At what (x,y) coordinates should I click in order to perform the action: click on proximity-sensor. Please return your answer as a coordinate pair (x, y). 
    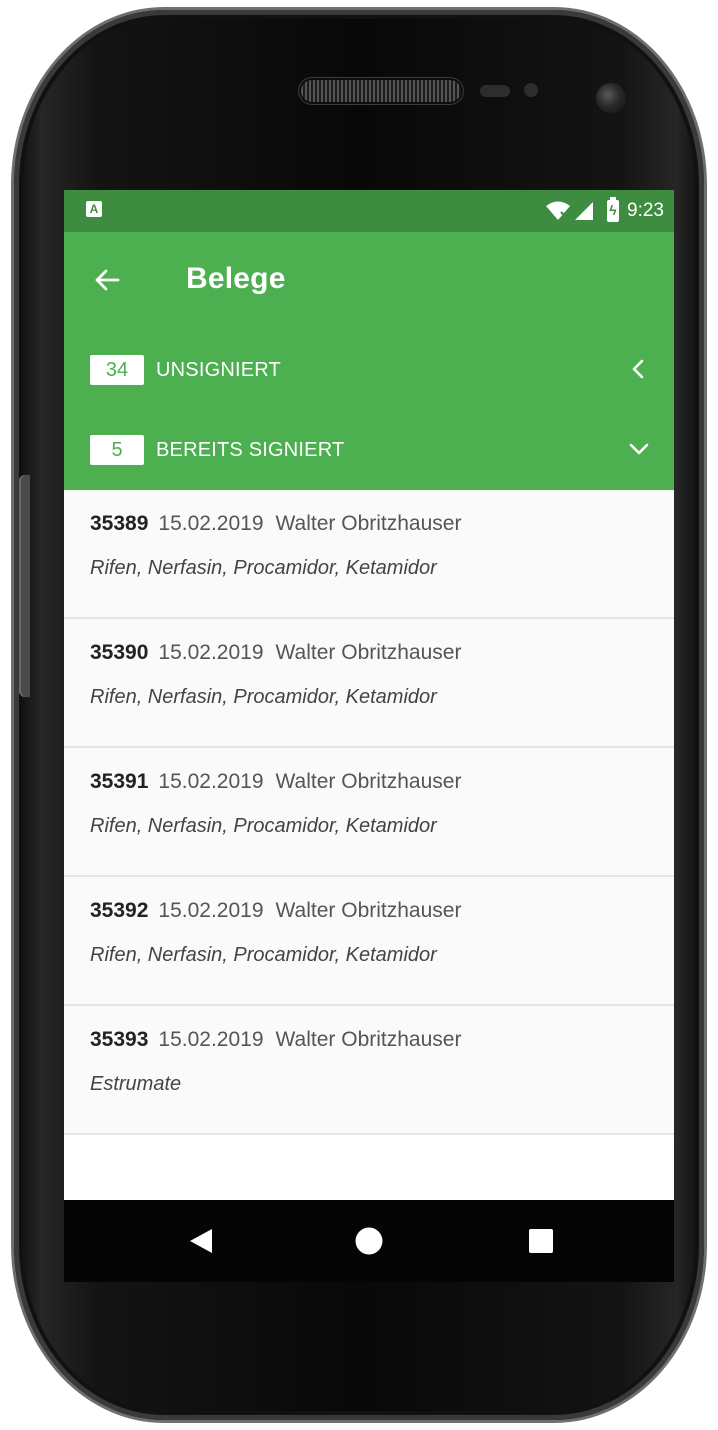
    Looking at the image, I should click on (495, 91).